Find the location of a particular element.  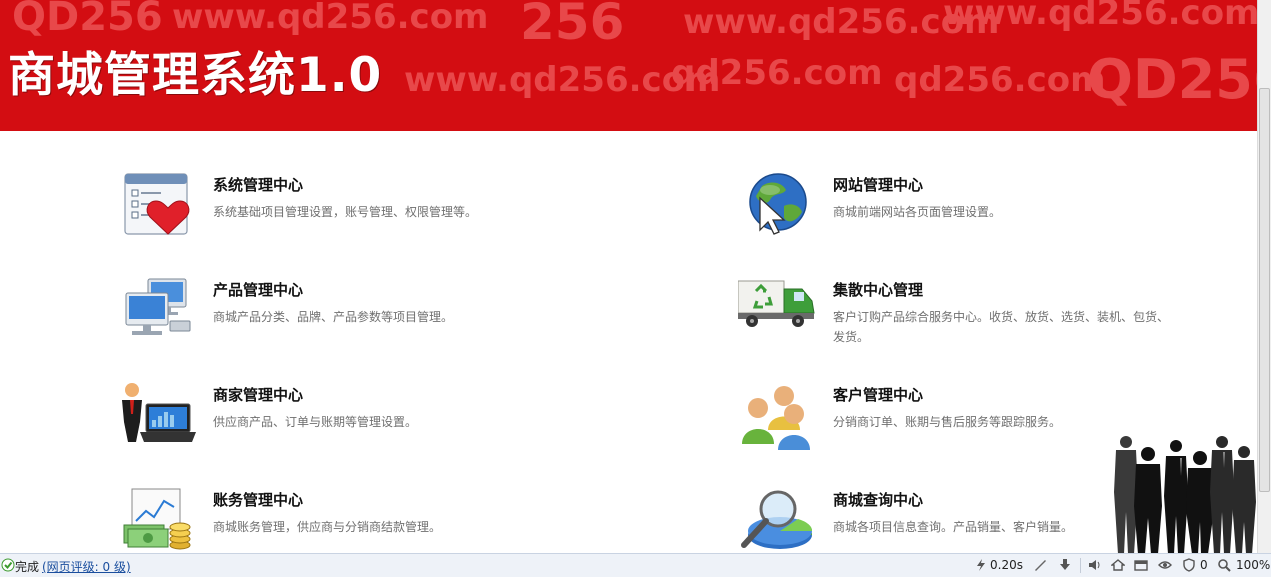

module-website-management: 网站管理中心 商城前端网站各页面管理设置。 is located at coordinates (958, 208).